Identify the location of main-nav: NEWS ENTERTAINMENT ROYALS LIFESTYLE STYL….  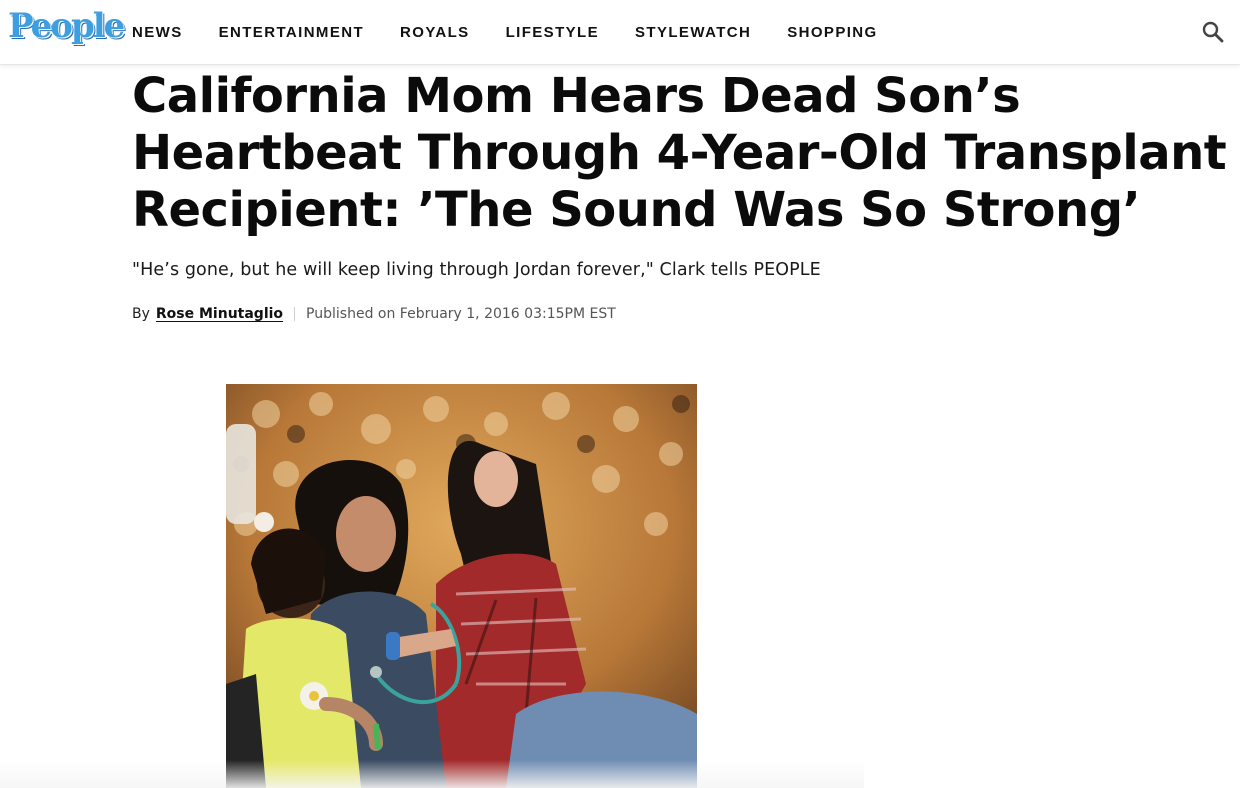
(523, 32).